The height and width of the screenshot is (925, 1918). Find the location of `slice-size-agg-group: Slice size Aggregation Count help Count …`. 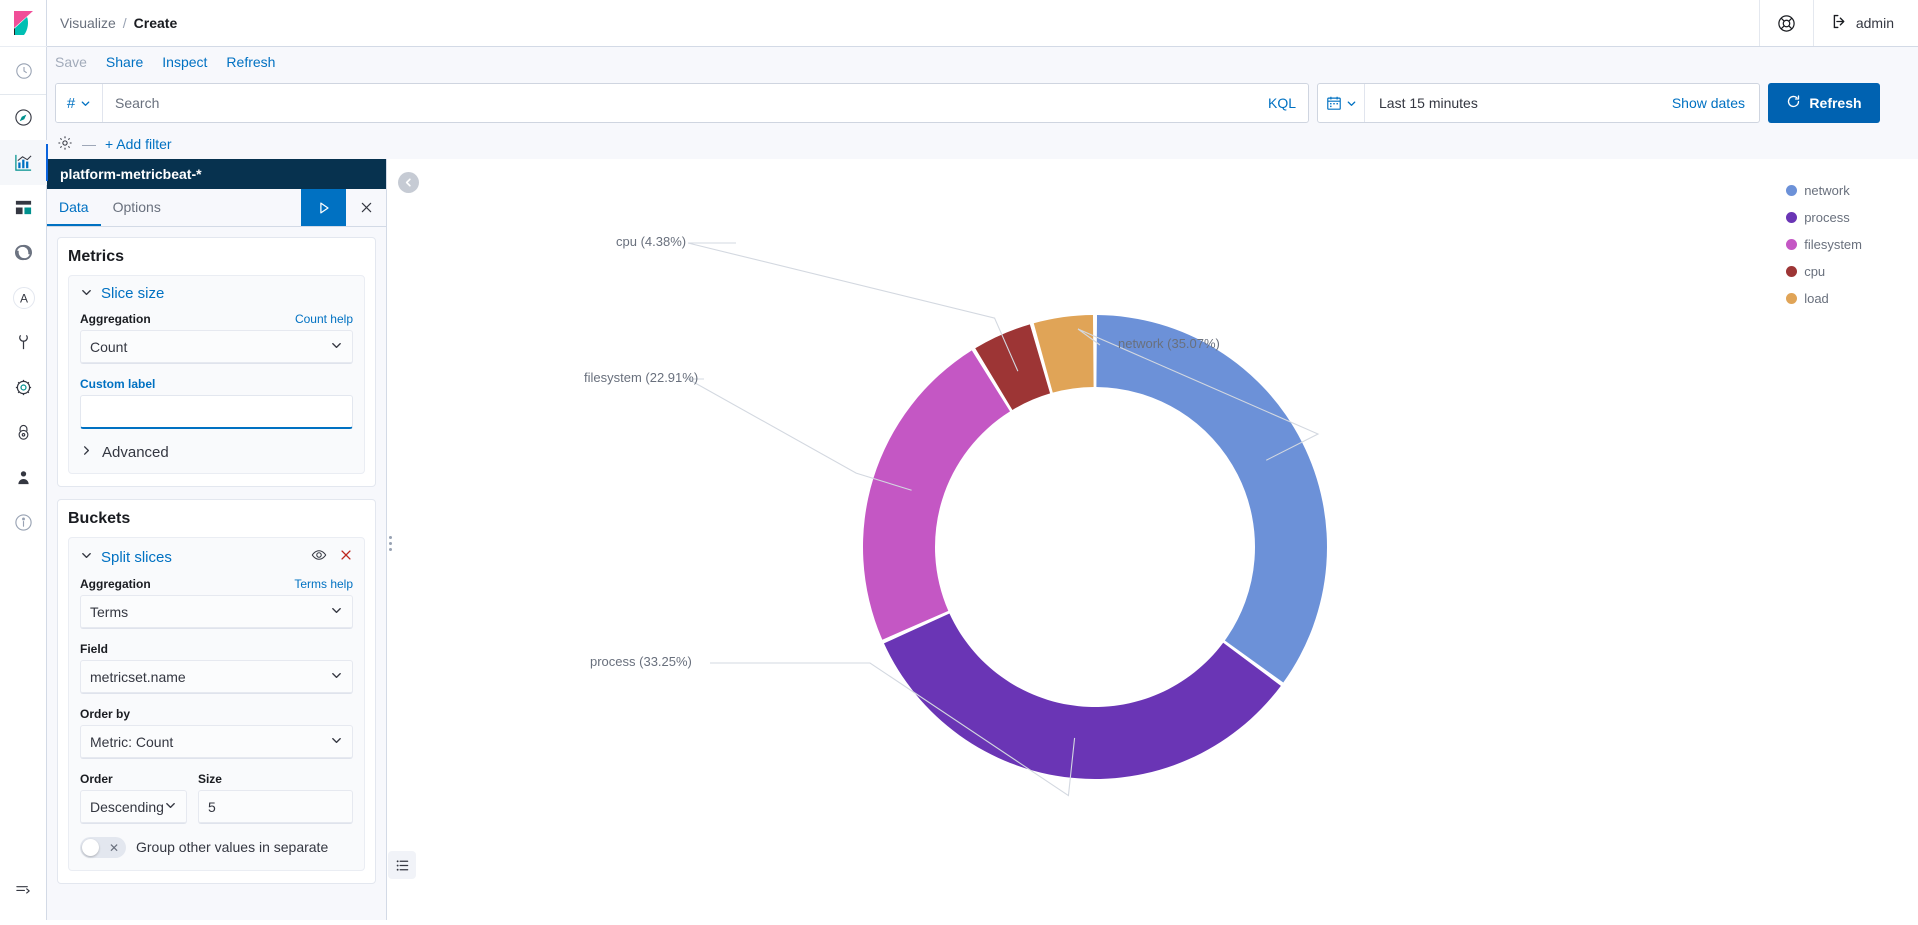

slice-size-agg-group: Slice size Aggregation Count help Count … is located at coordinates (216, 374).